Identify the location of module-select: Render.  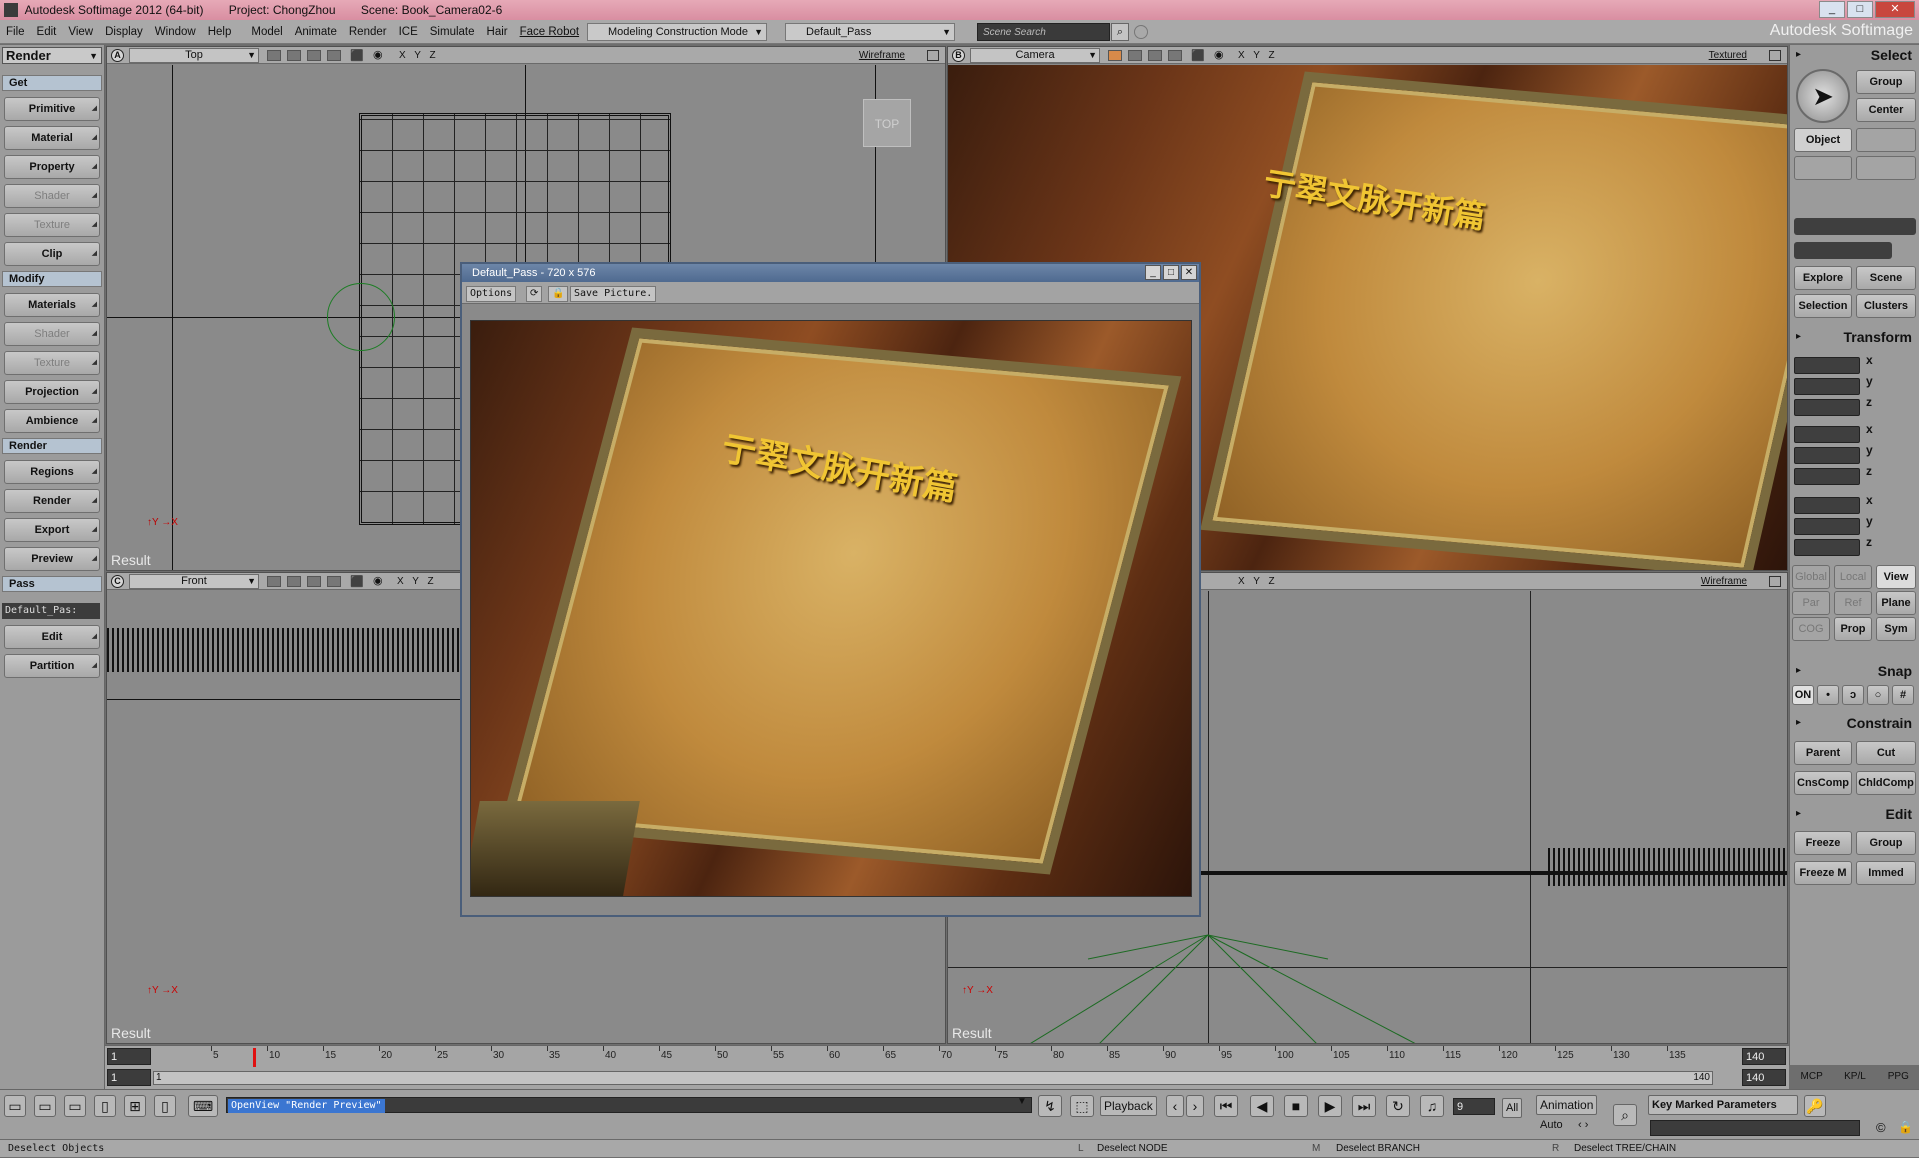
(52, 55).